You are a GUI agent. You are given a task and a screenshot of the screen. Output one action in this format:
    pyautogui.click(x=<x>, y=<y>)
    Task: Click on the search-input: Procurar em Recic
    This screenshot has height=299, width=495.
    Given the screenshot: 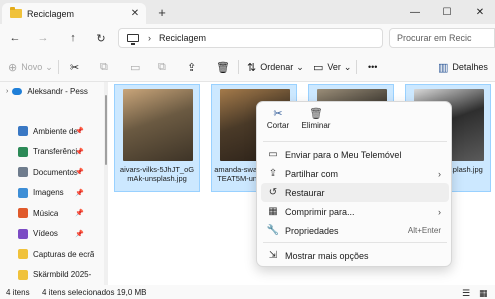 What is the action you would take?
    pyautogui.click(x=442, y=38)
    